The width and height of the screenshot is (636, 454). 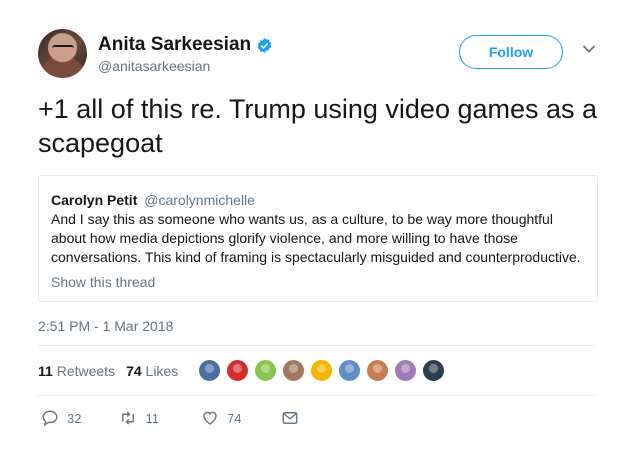 What do you see at coordinates (45, 371) in the screenshot?
I see `retweets-count: 11` at bounding box center [45, 371].